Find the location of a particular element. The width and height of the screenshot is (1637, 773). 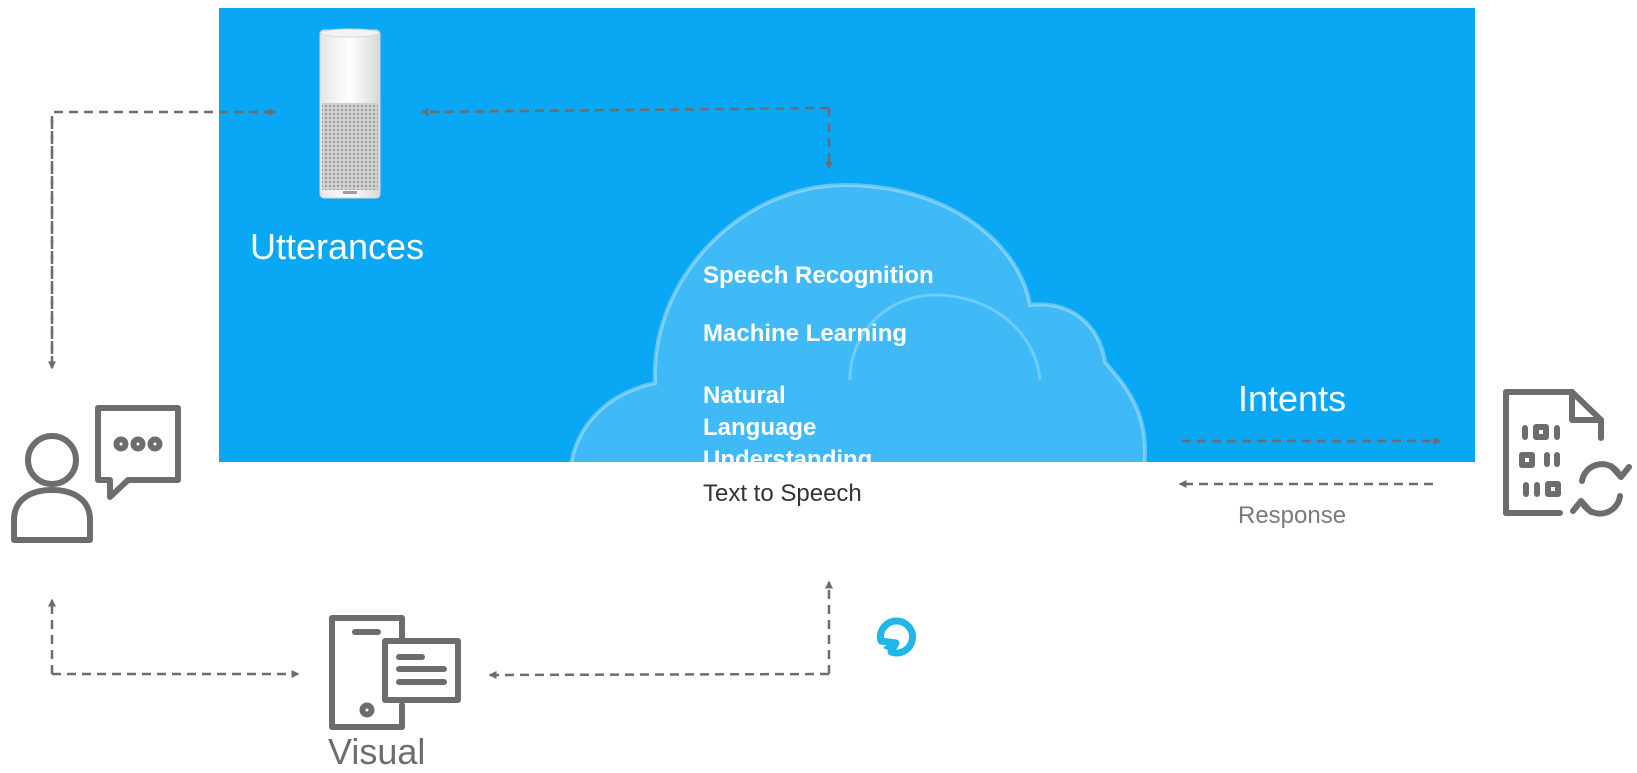

alexa-ring-icon is located at coordinates (896, 637).